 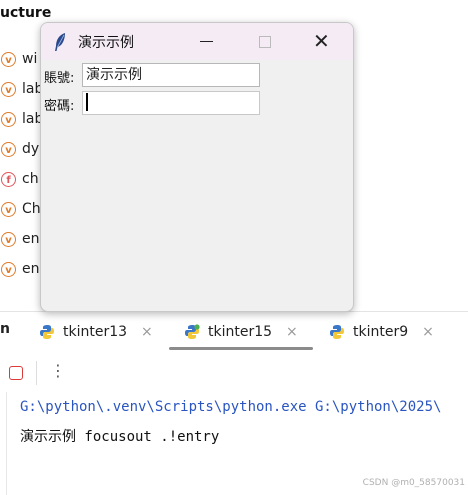 I want to click on text-caret, so click(x=87, y=102).